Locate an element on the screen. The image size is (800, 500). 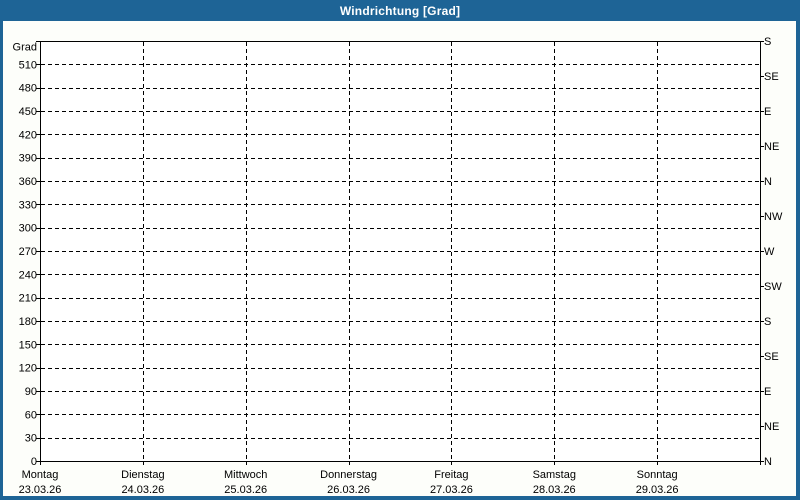
y-axis-label: 480 is located at coordinates (28, 89).